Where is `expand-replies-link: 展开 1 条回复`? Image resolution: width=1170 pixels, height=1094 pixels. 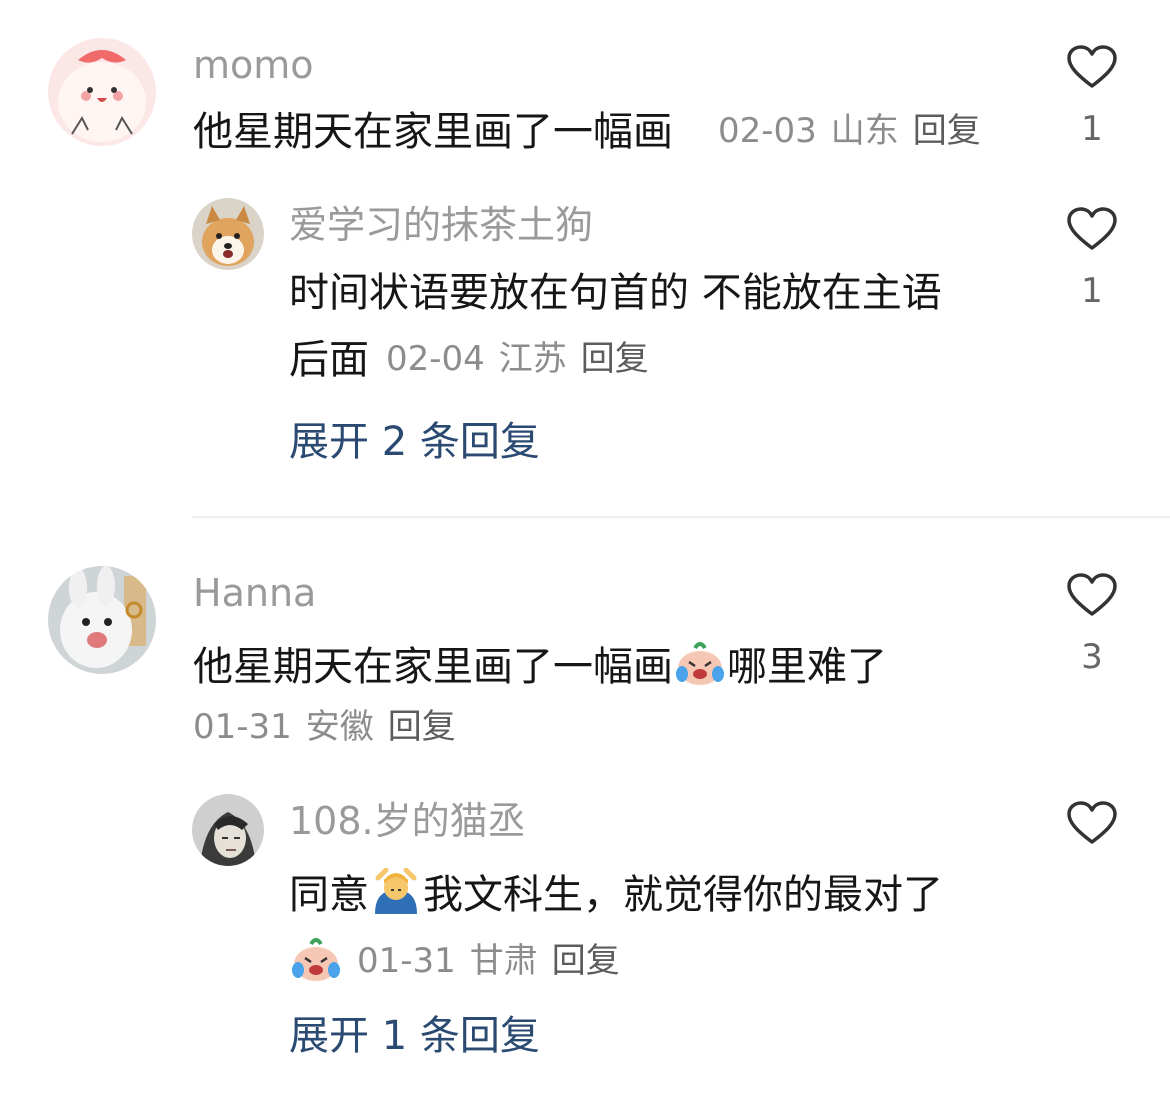 expand-replies-link: 展开 1 条回复 is located at coordinates (414, 1036).